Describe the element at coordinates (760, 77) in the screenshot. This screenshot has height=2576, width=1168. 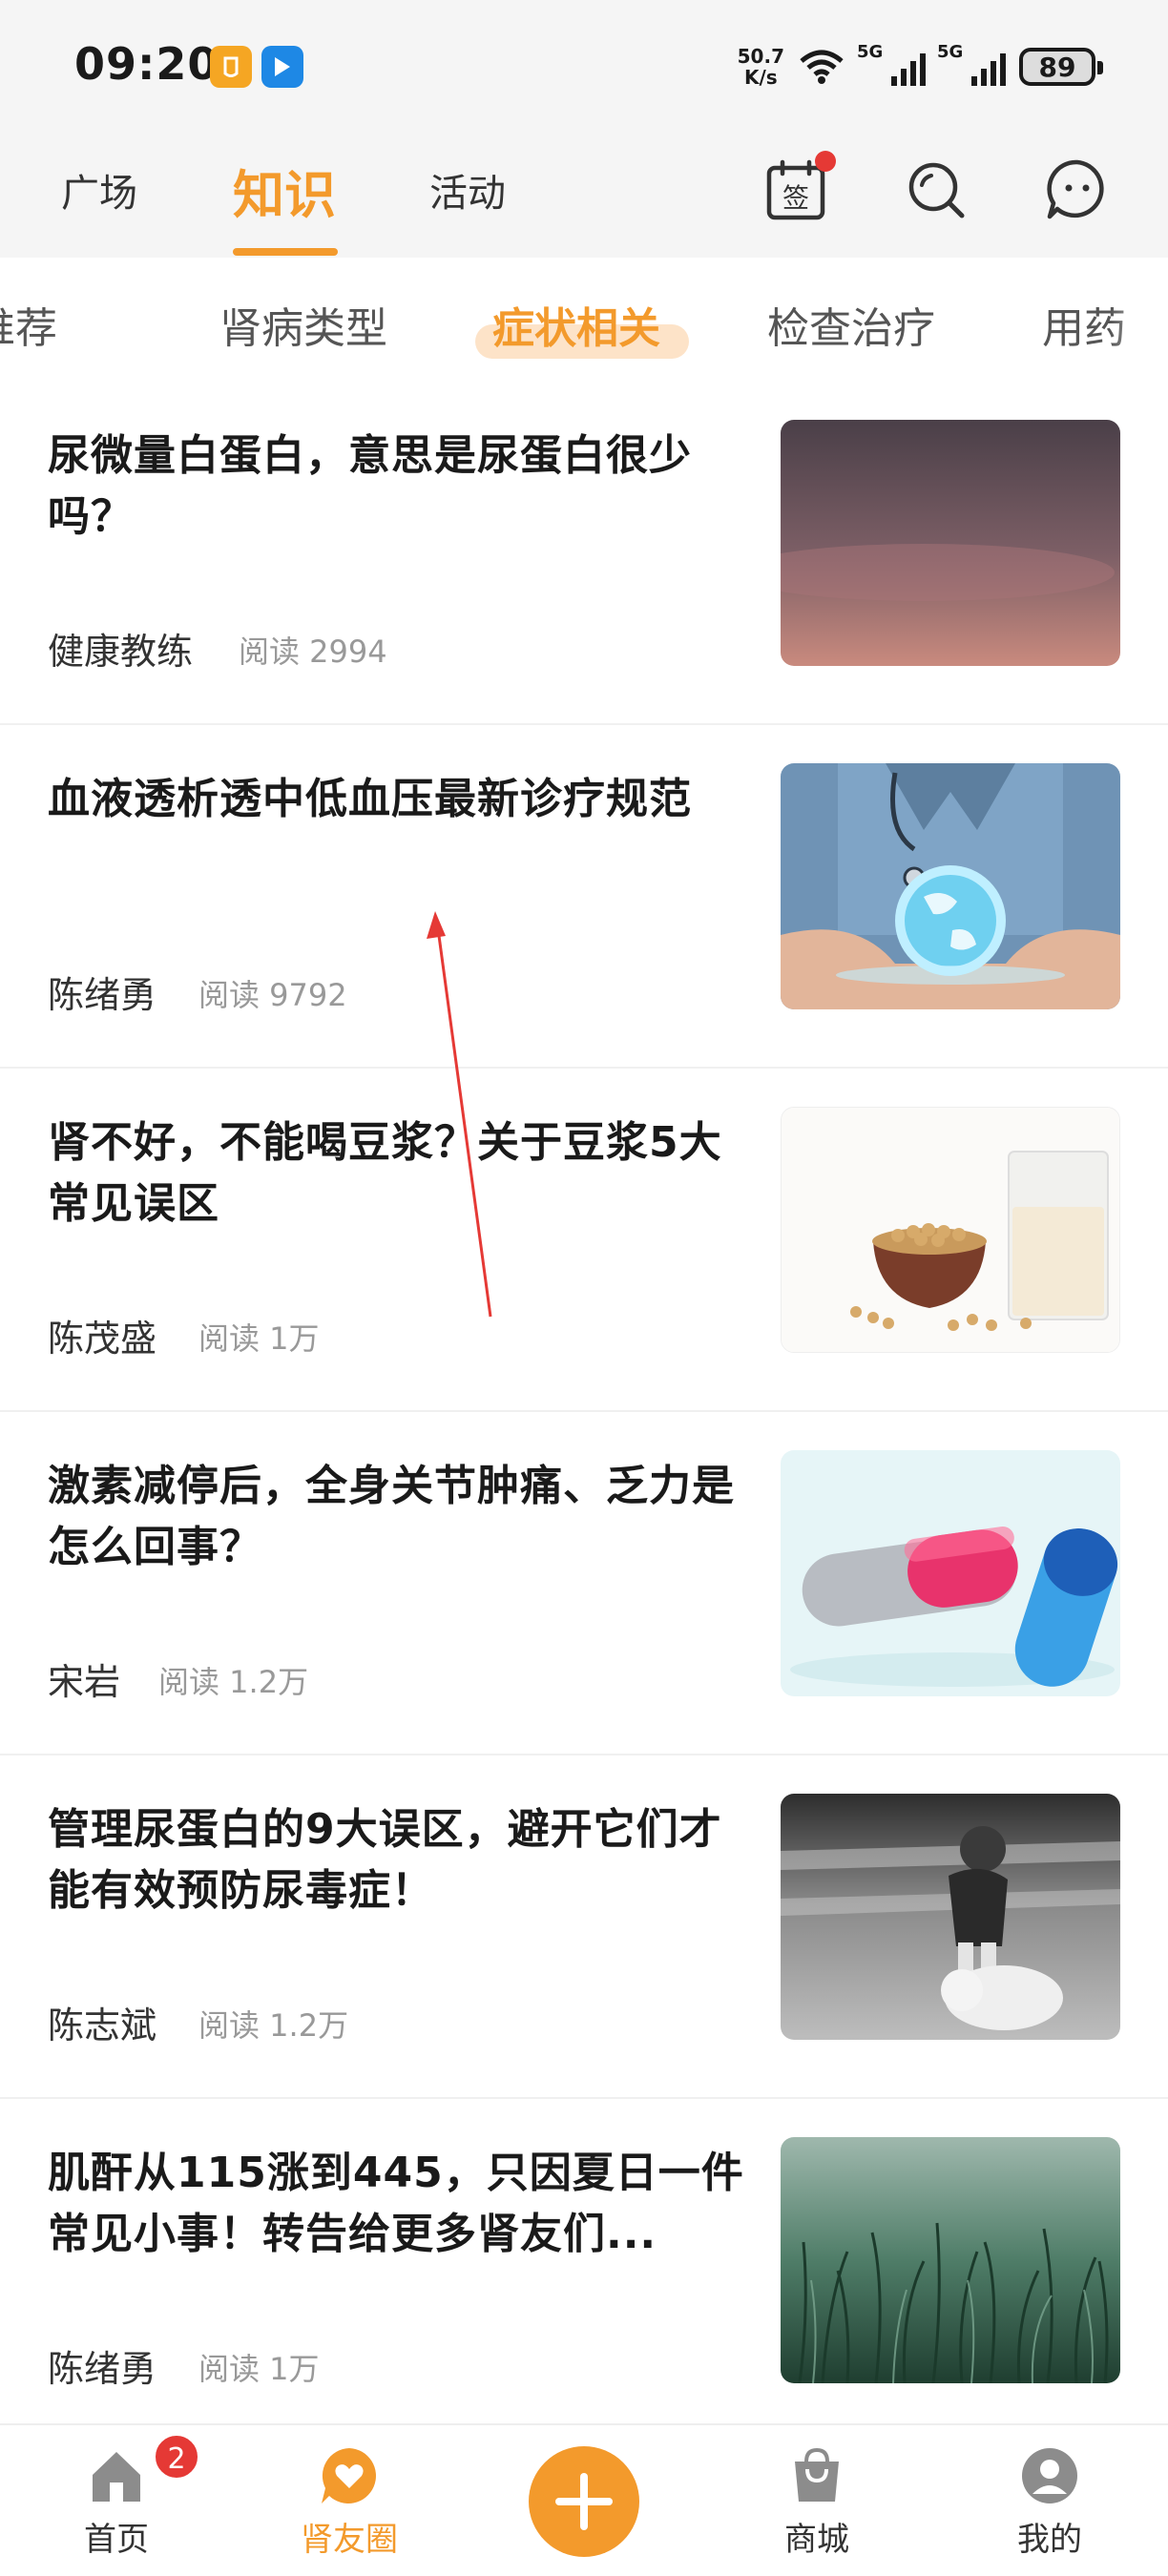
I see `network-speed-unit: K/s` at that location.